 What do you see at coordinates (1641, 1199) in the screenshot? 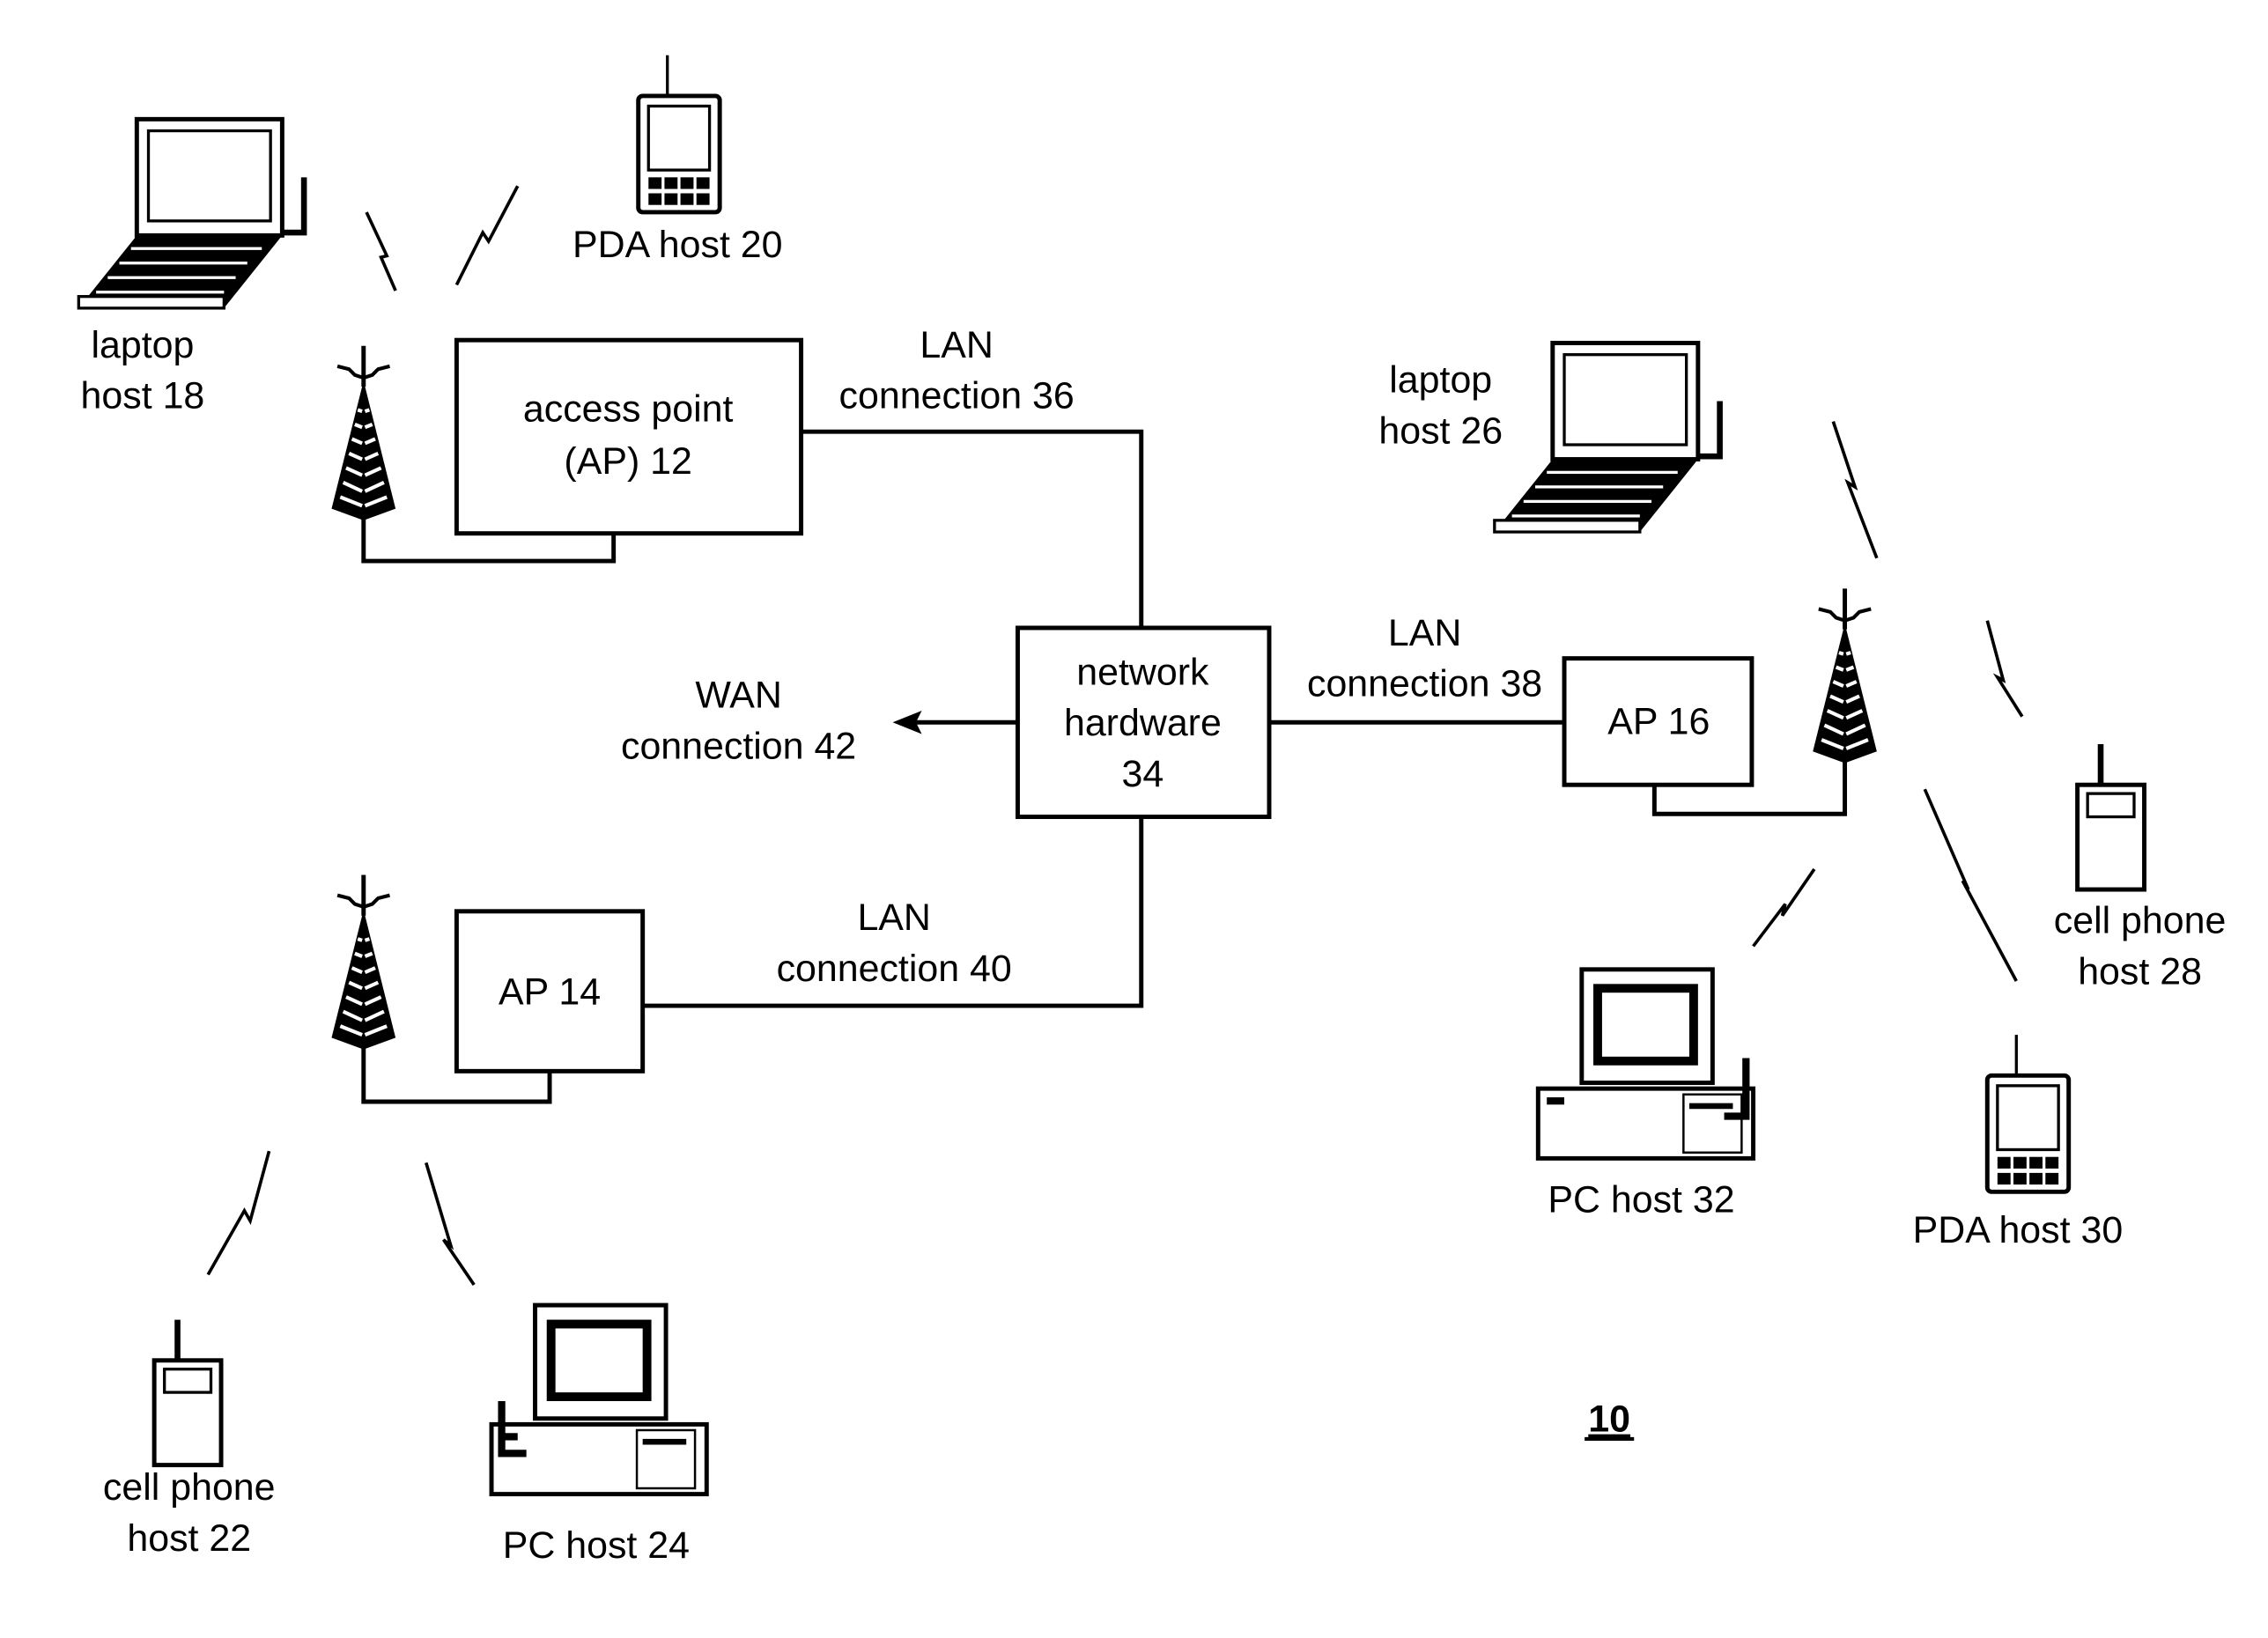
I see `pc-host-32-label: PC host 32` at bounding box center [1641, 1199].